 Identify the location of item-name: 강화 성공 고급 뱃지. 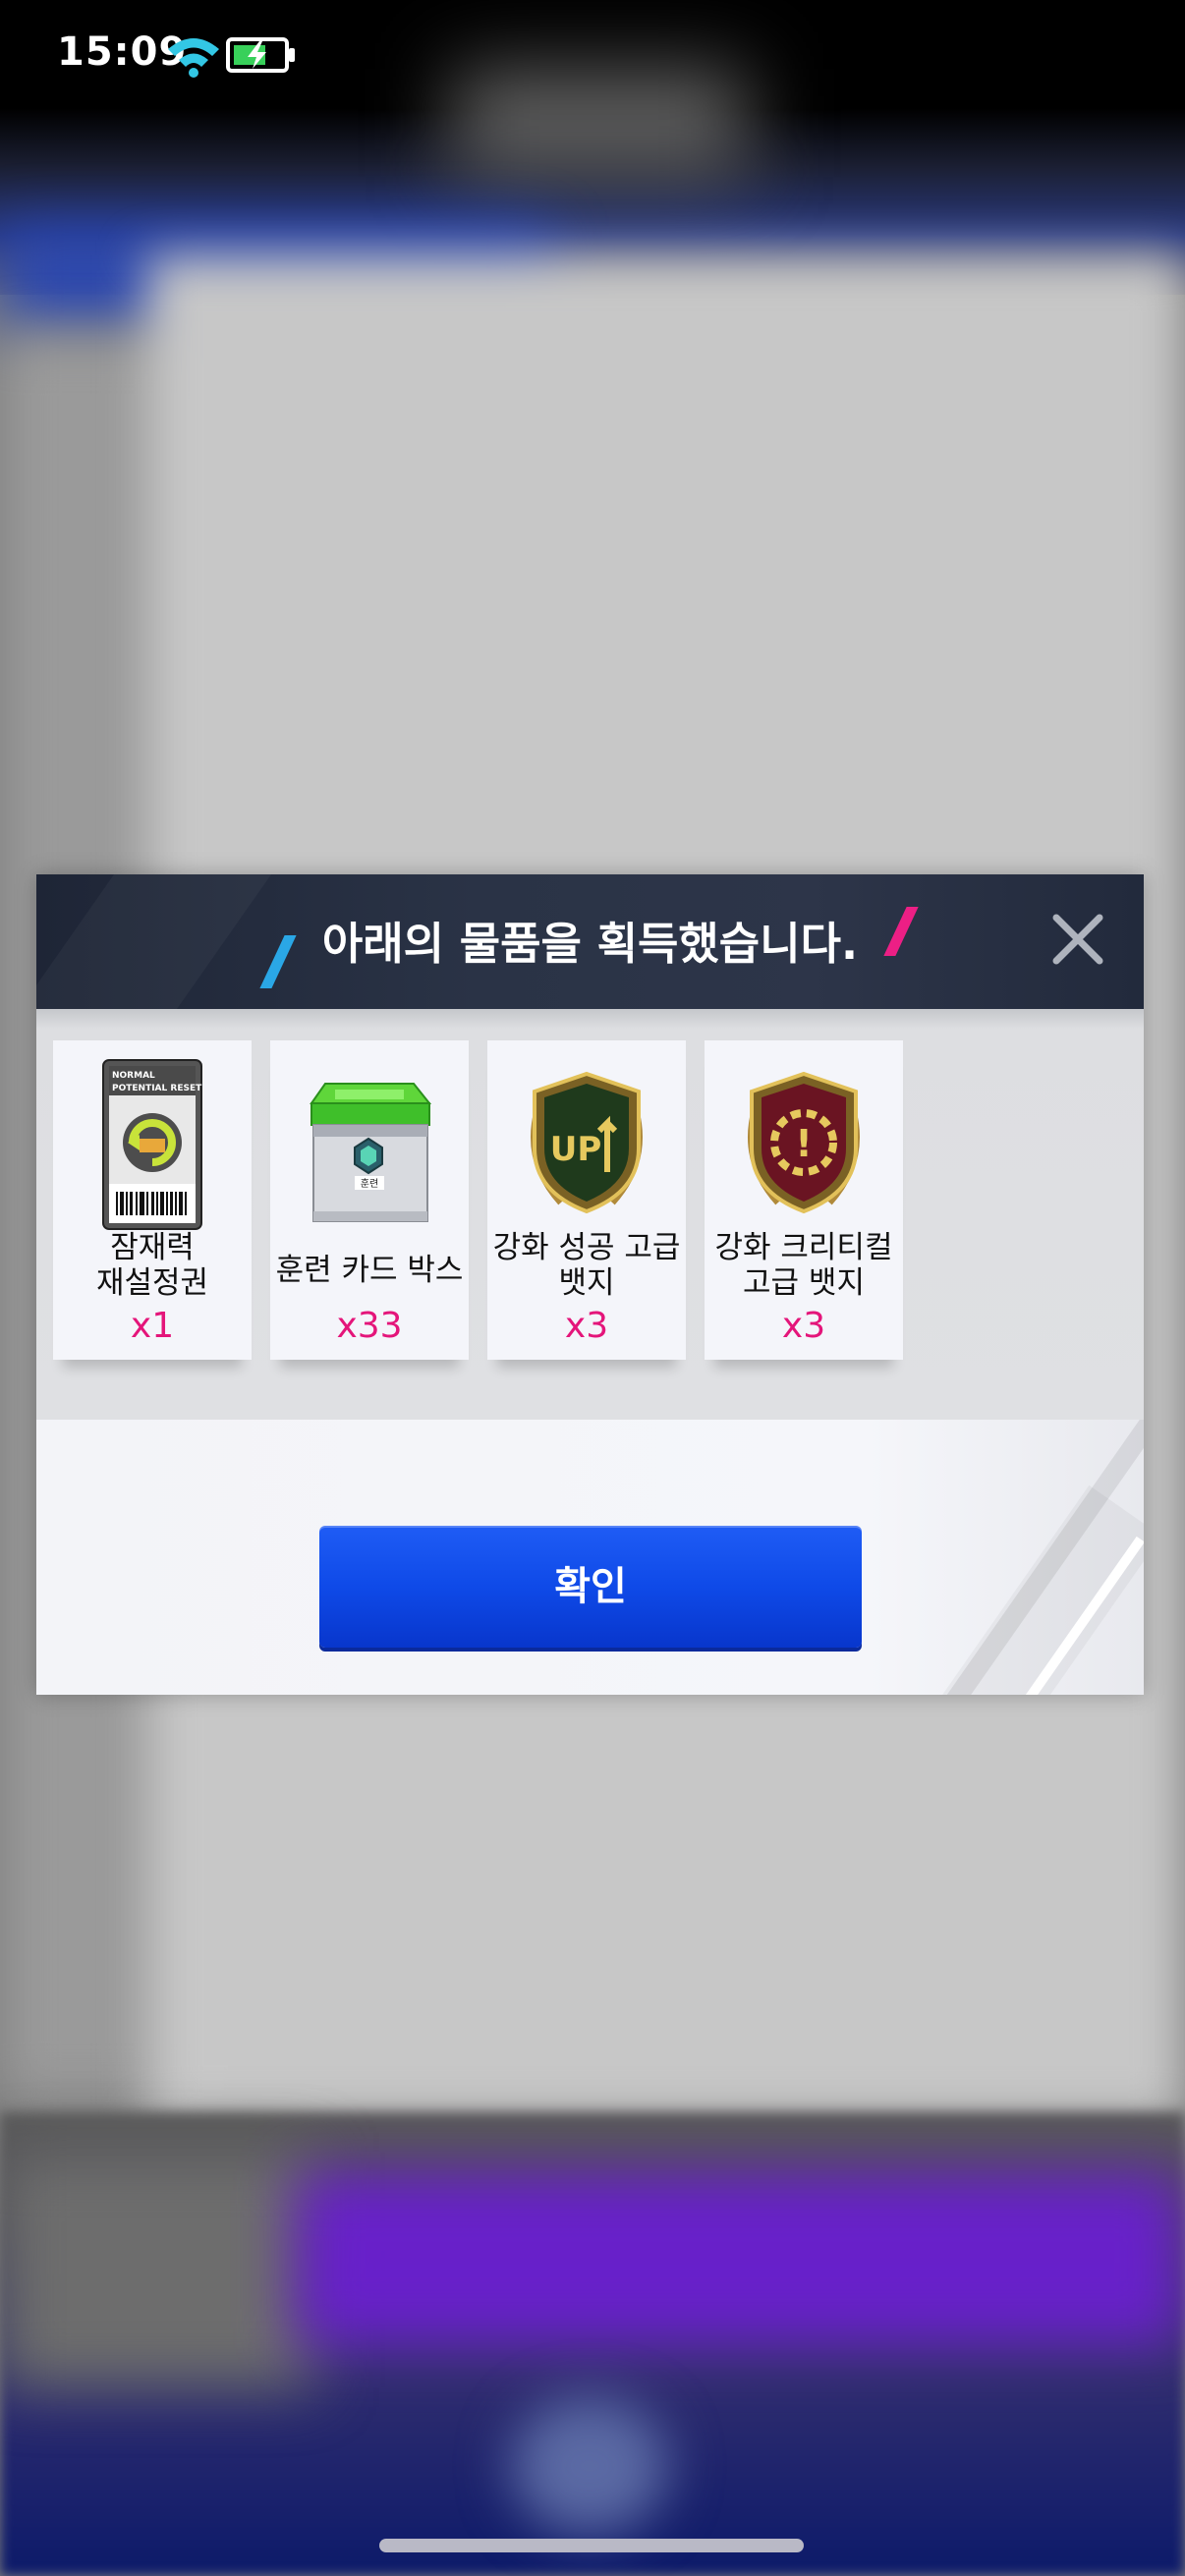
(587, 1265).